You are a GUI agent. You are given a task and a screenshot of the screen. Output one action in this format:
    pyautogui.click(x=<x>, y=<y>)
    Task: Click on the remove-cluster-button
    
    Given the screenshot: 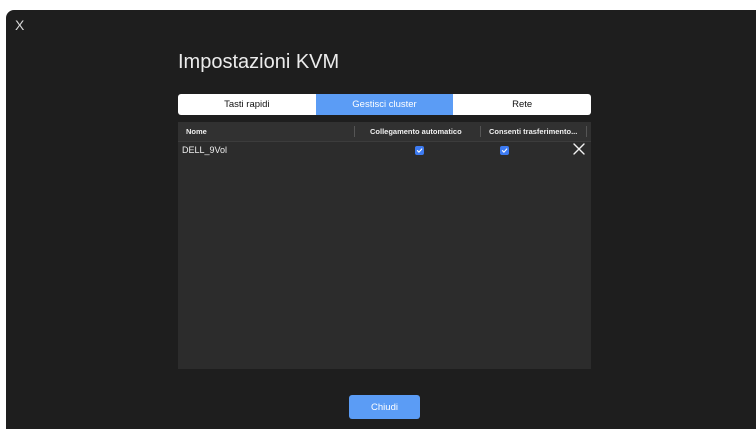 What is the action you would take?
    pyautogui.click(x=579, y=149)
    